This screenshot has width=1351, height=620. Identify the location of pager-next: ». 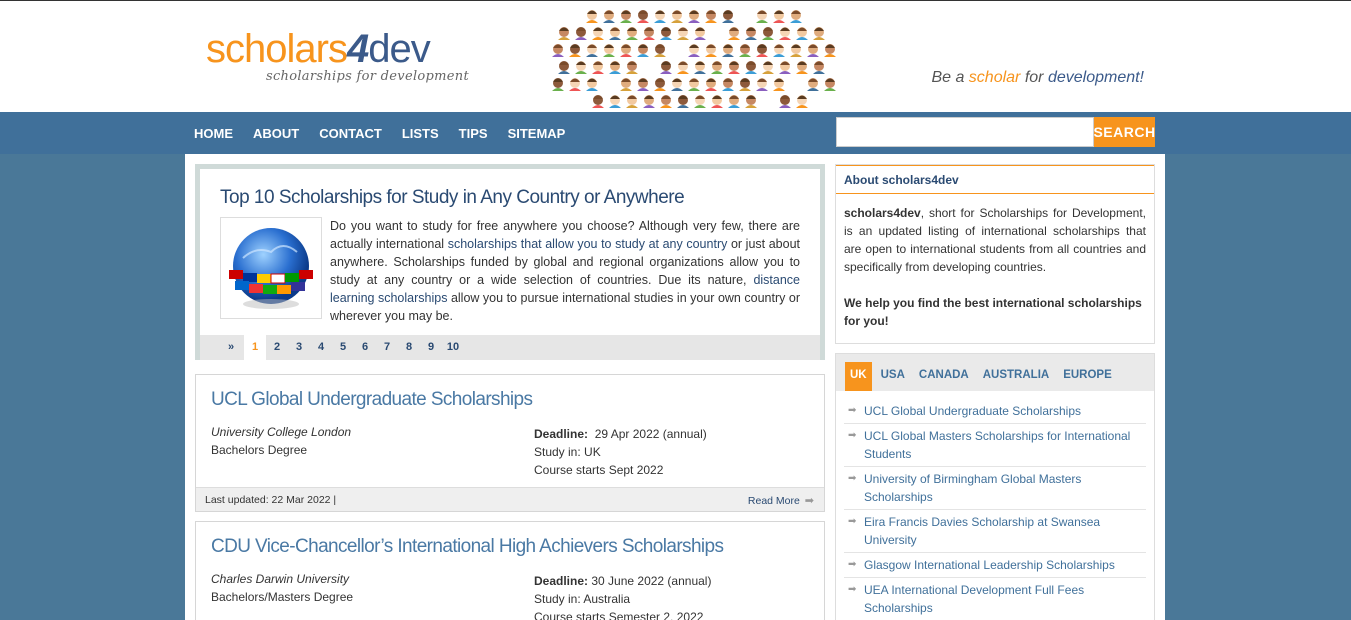
(231, 347).